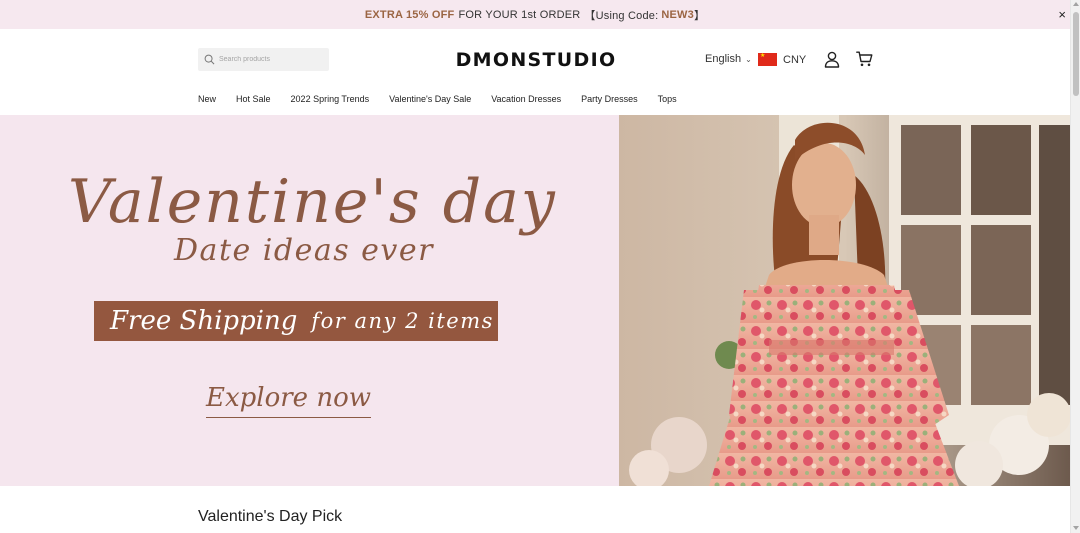 This screenshot has height=533, width=1080. I want to click on free-shipping-banner: Free Shipping for any 2 items, so click(296, 321).